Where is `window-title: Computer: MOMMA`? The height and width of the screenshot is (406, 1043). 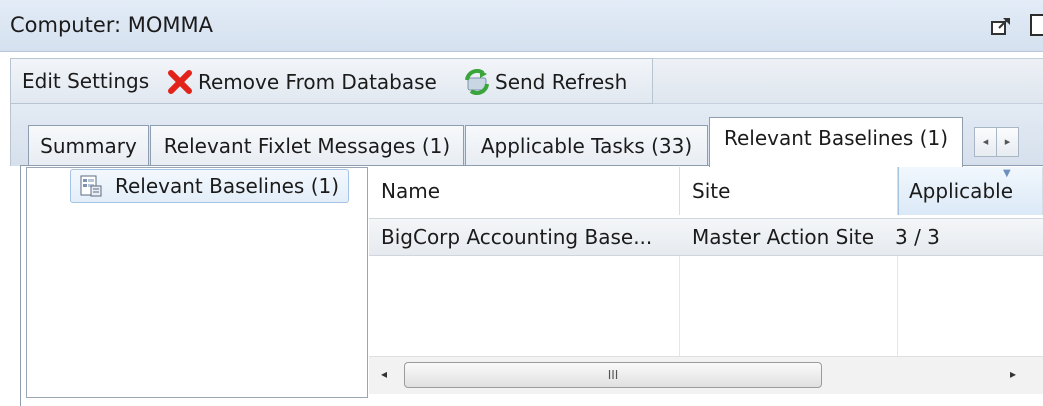 window-title: Computer: MOMMA is located at coordinates (112, 25).